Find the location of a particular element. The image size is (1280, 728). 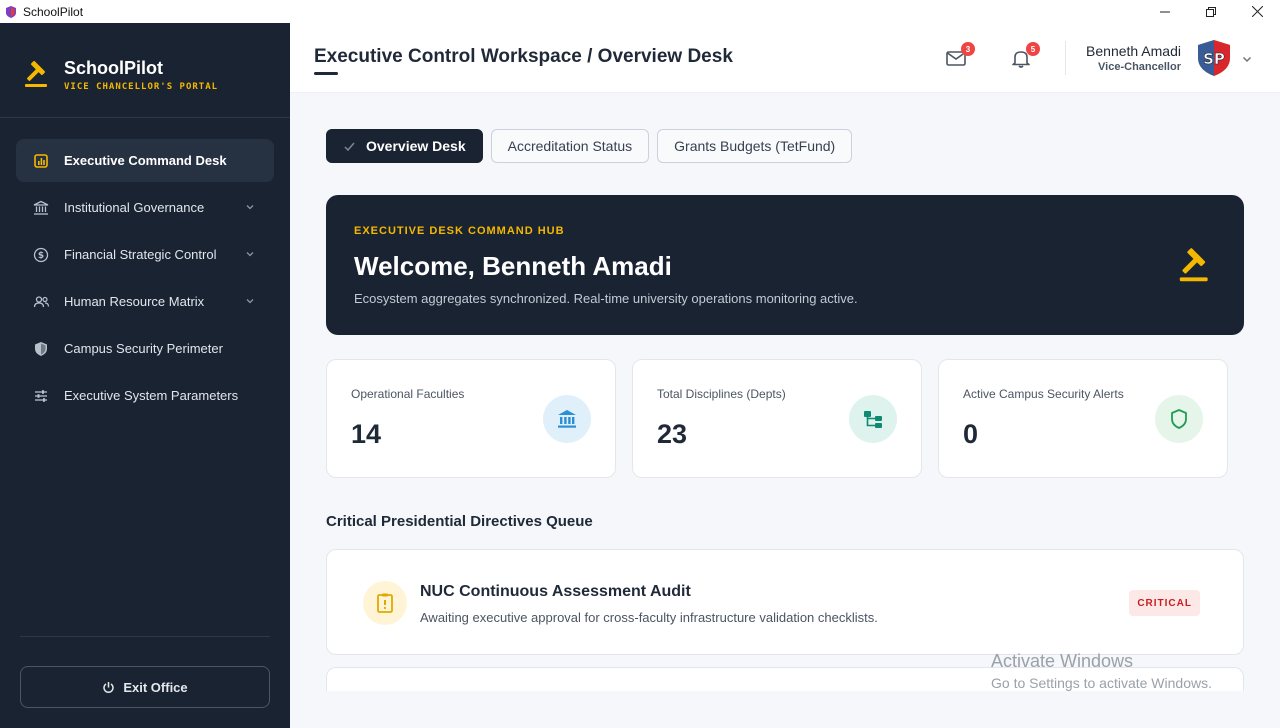

minimize-button is located at coordinates (1165, 11).